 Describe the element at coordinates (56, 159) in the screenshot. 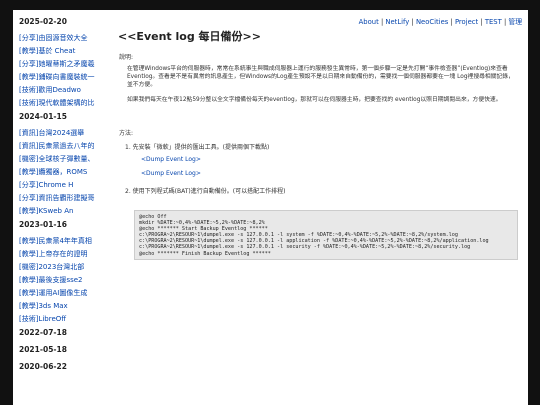

I see `sidebar-post-link: [機密]全球核子彈數量、` at that location.